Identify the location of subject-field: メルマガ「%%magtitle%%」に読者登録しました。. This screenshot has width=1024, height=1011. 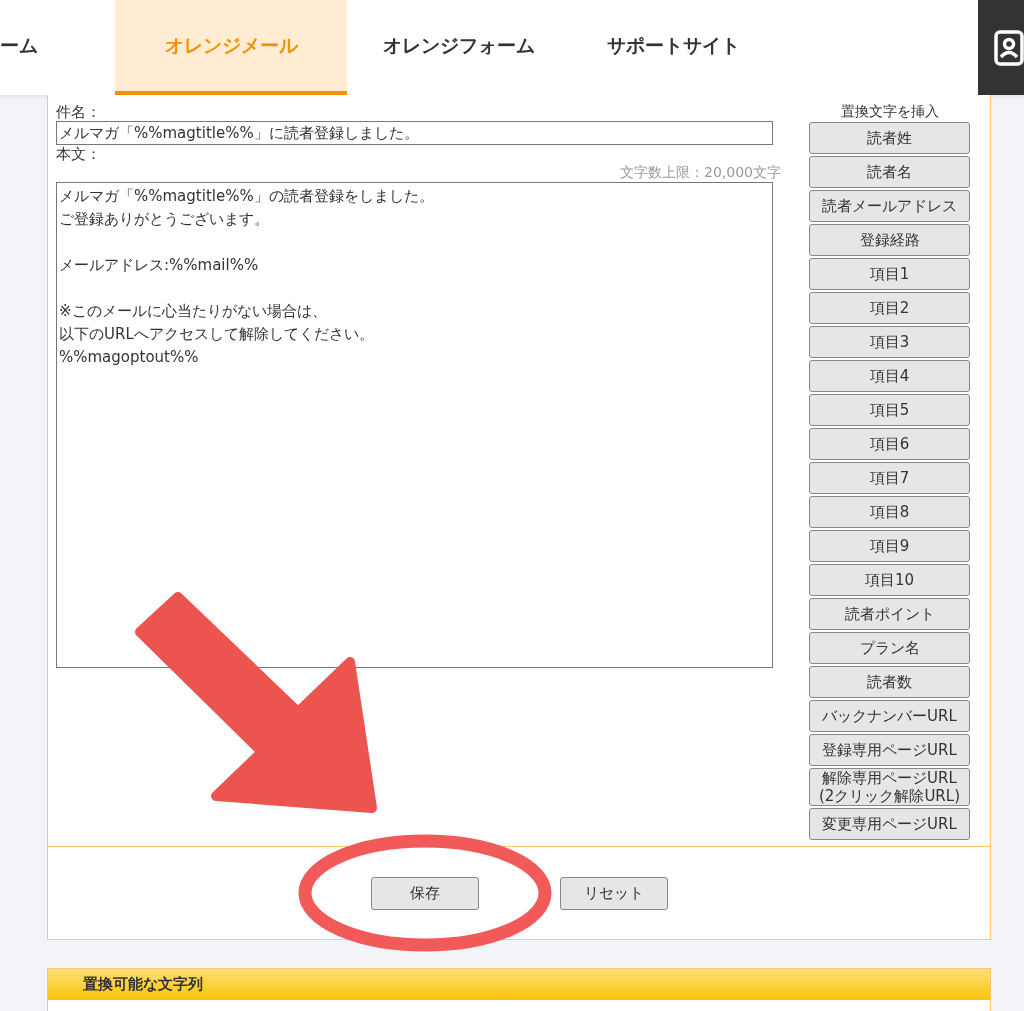
(414, 133).